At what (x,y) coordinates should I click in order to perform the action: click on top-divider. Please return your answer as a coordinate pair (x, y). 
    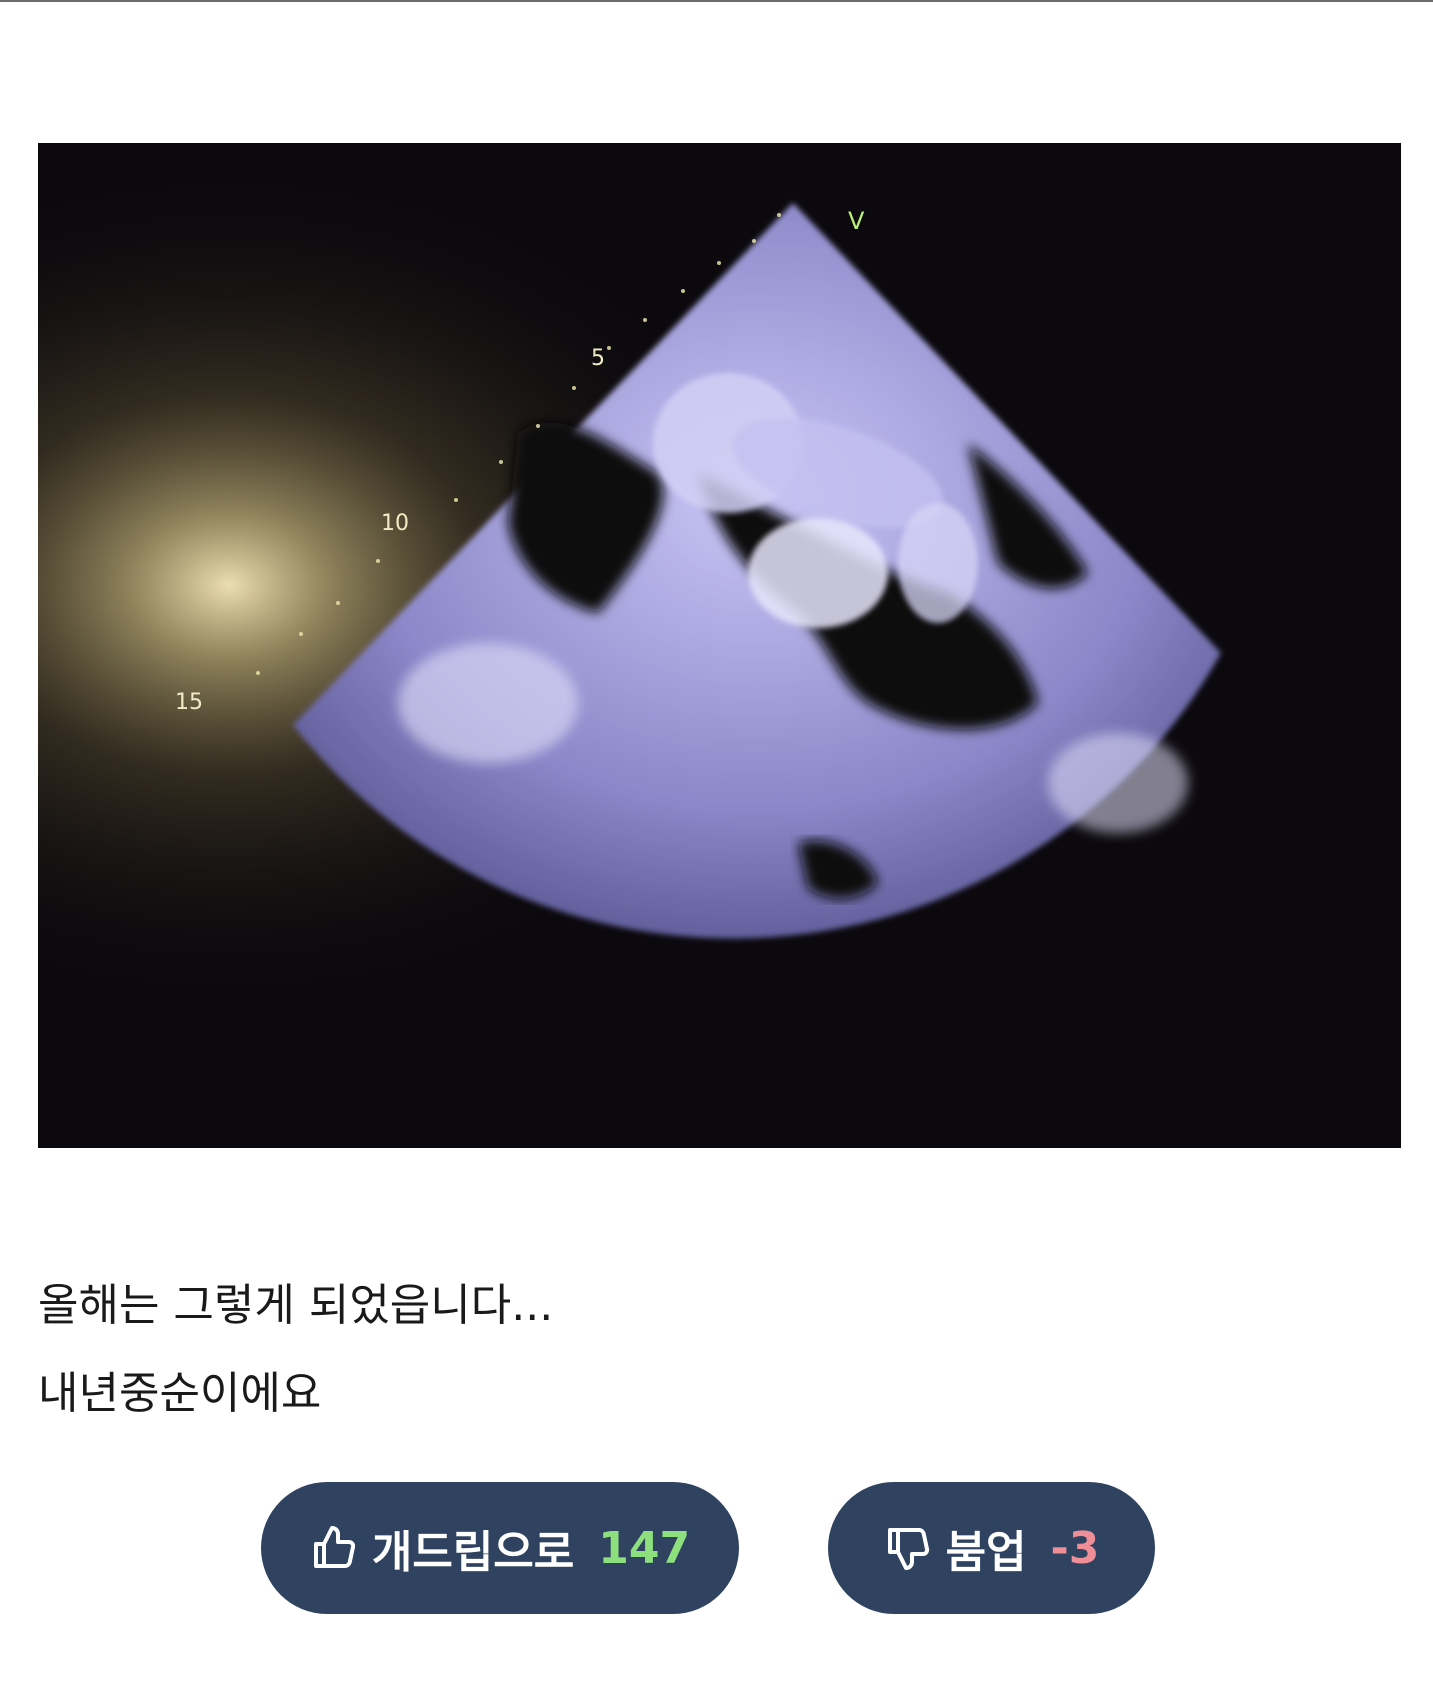
    Looking at the image, I should click on (716, 1).